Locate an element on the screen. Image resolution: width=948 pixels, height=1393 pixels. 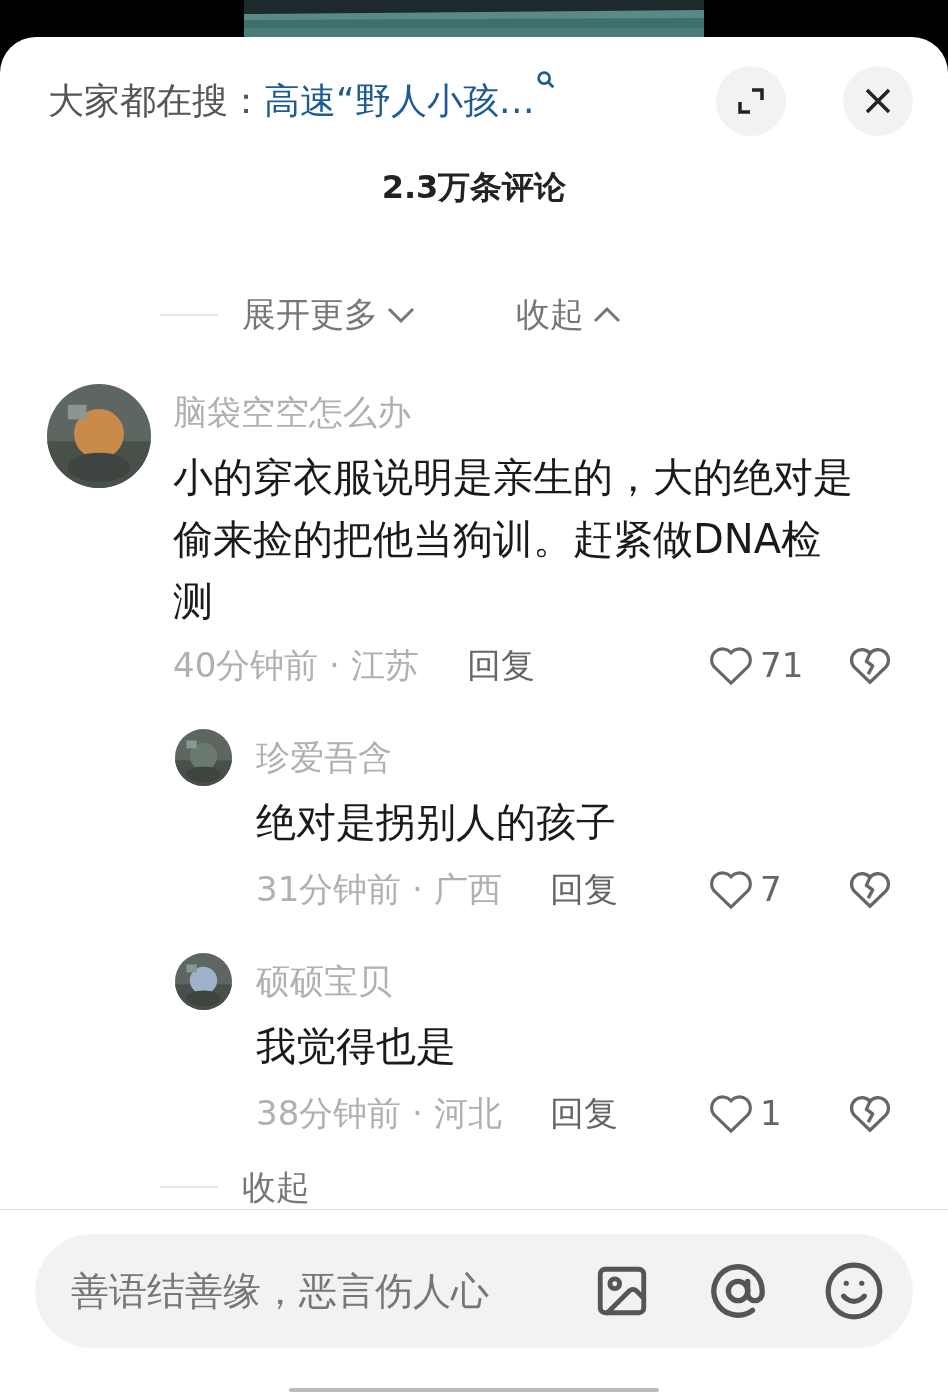
expand-more-button: 展开更多 is located at coordinates (329, 314).